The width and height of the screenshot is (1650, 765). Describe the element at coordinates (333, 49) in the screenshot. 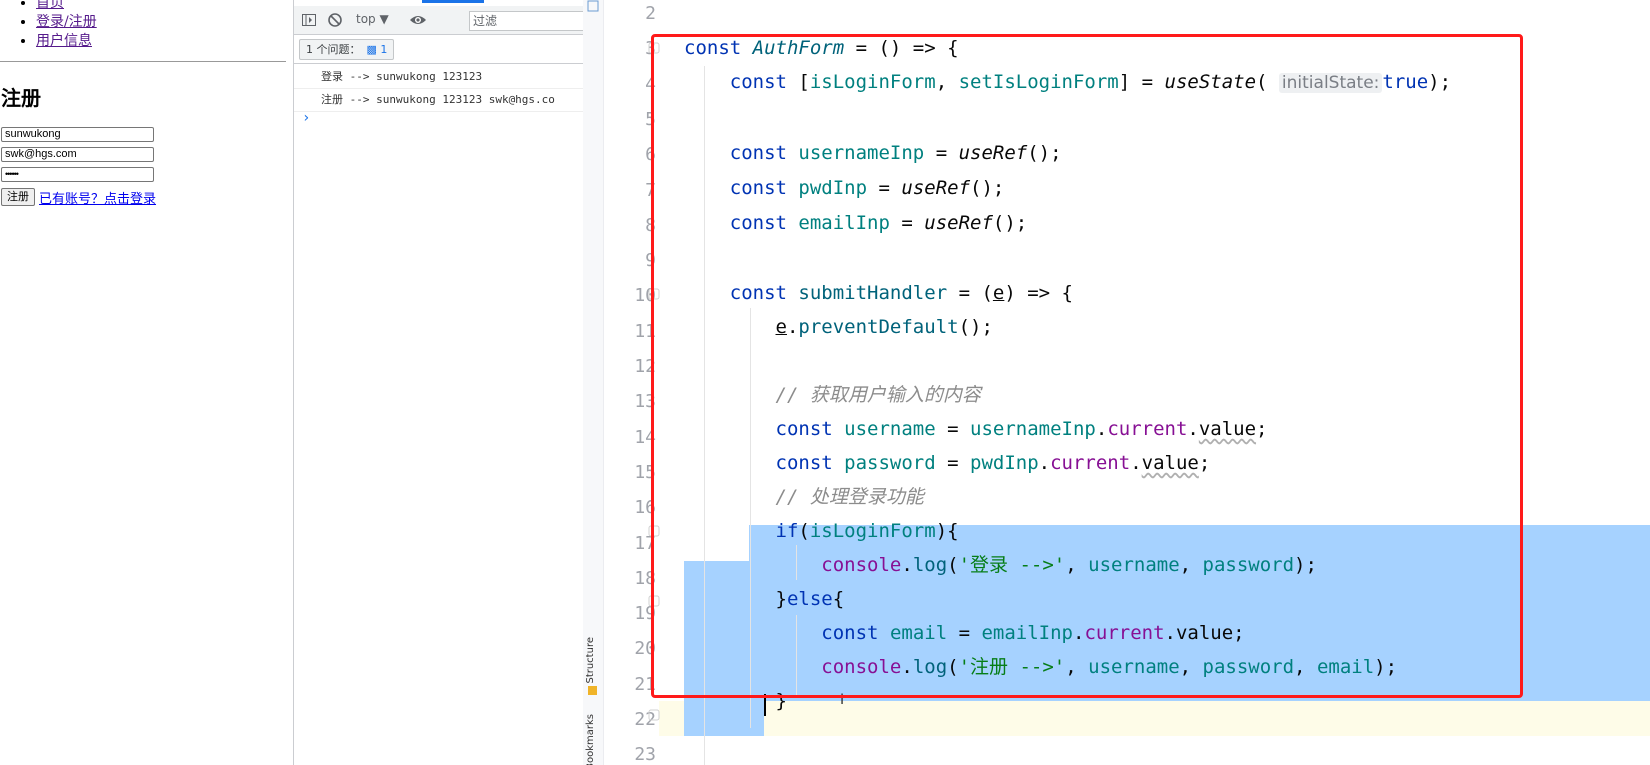

I see `issues-label: 1 个问题：` at that location.